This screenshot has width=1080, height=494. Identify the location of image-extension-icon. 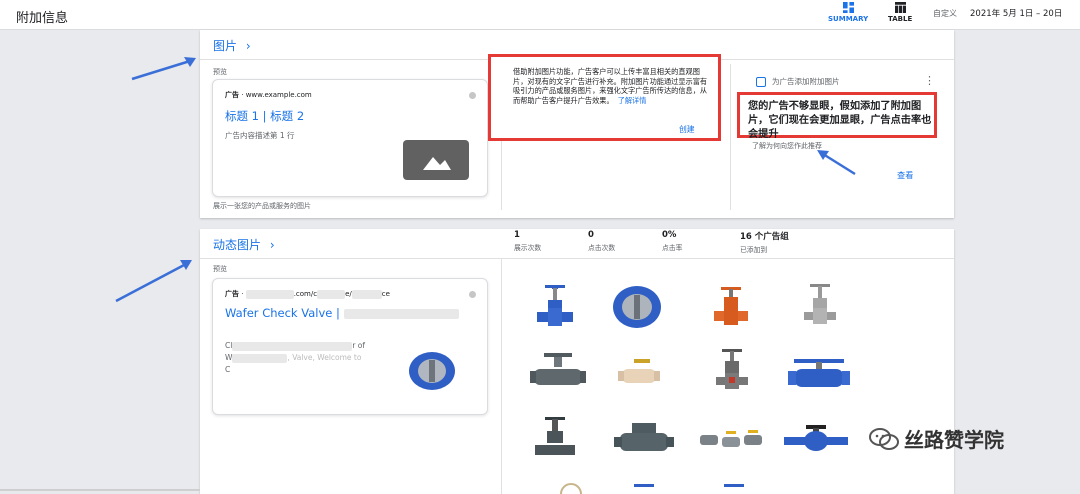
(761, 81).